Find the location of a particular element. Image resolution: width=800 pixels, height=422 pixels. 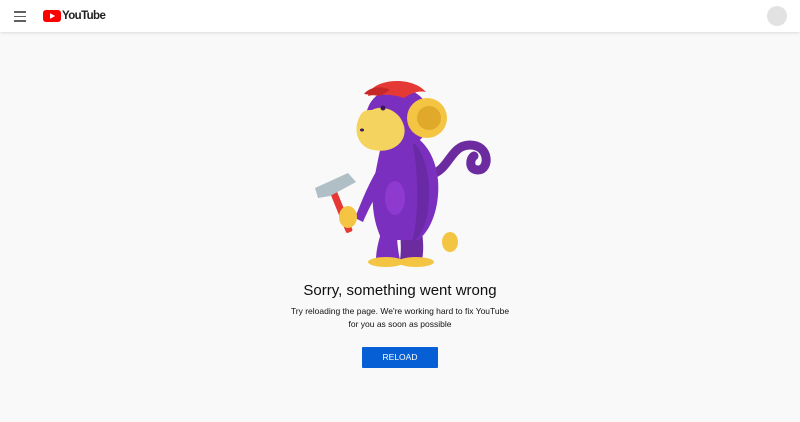

logo-text: YouTube is located at coordinates (84, 16).